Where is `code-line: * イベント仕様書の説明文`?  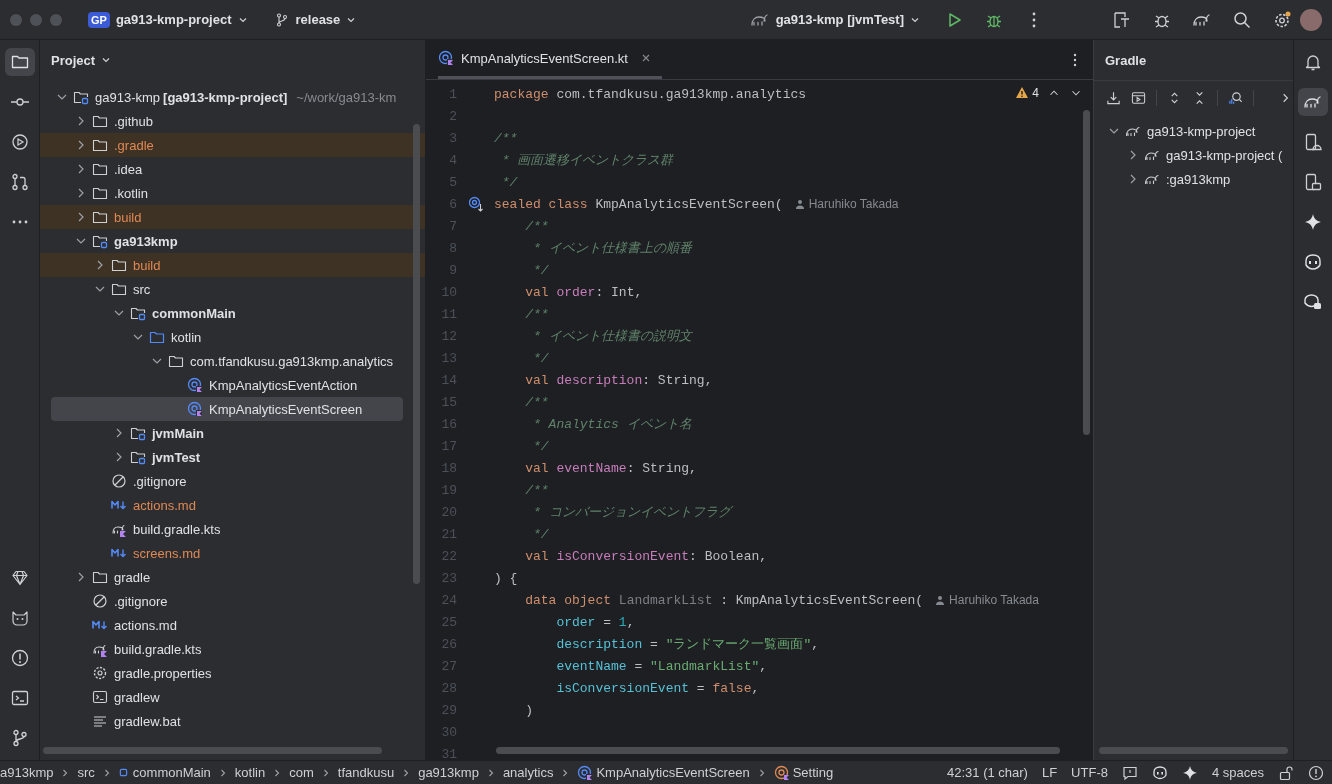 code-line: * イベント仕様書の説明文 is located at coordinates (612, 336).